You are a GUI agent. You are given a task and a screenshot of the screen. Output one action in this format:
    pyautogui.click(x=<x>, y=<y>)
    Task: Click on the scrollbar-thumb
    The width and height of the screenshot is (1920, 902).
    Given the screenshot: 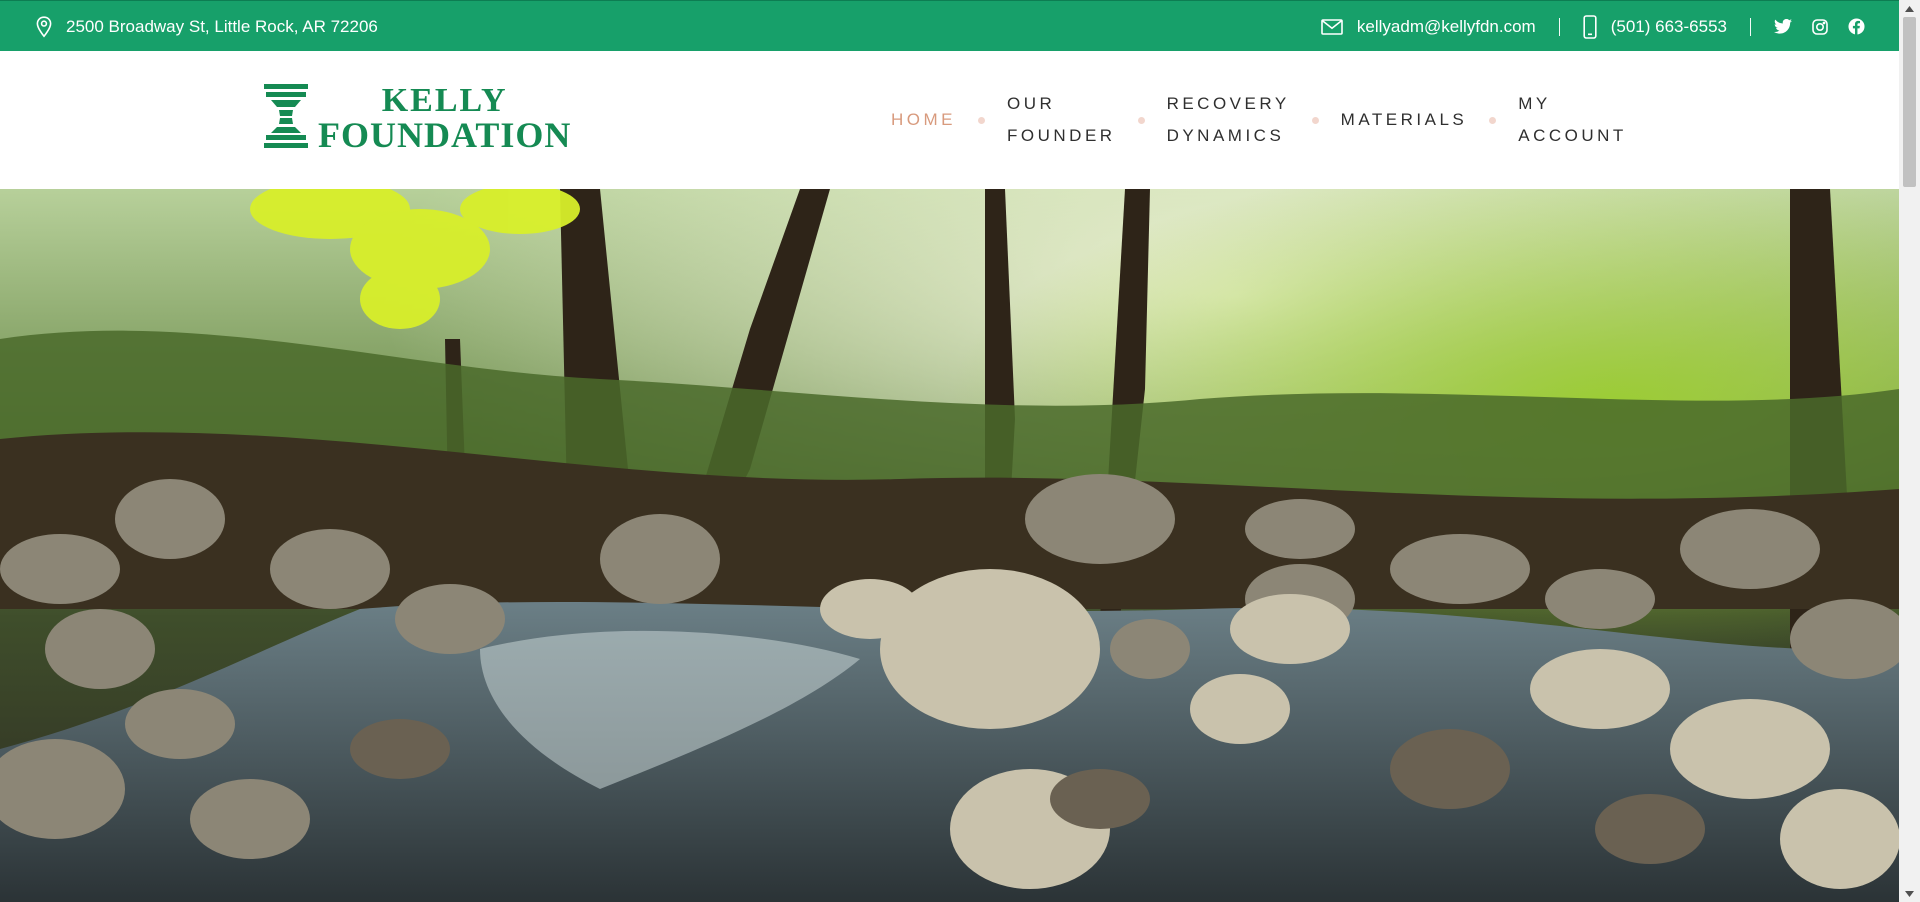 What is the action you would take?
    pyautogui.click(x=1909, y=102)
    